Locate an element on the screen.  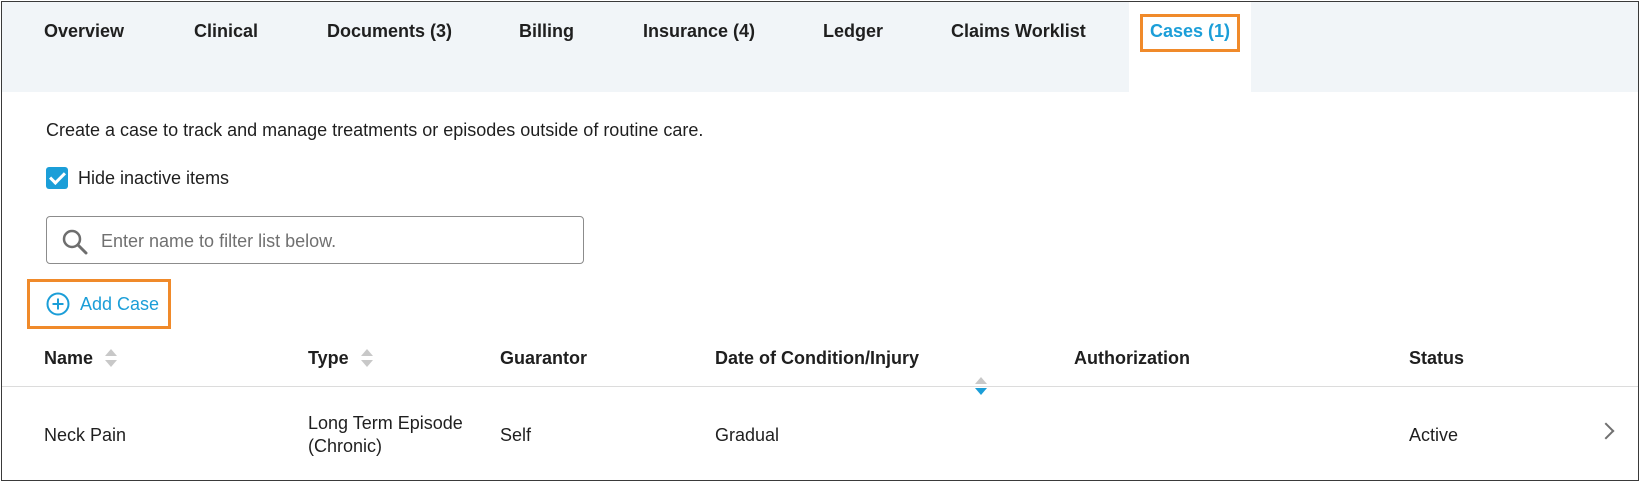
tab-ledger: Ledger is located at coordinates (853, 47).